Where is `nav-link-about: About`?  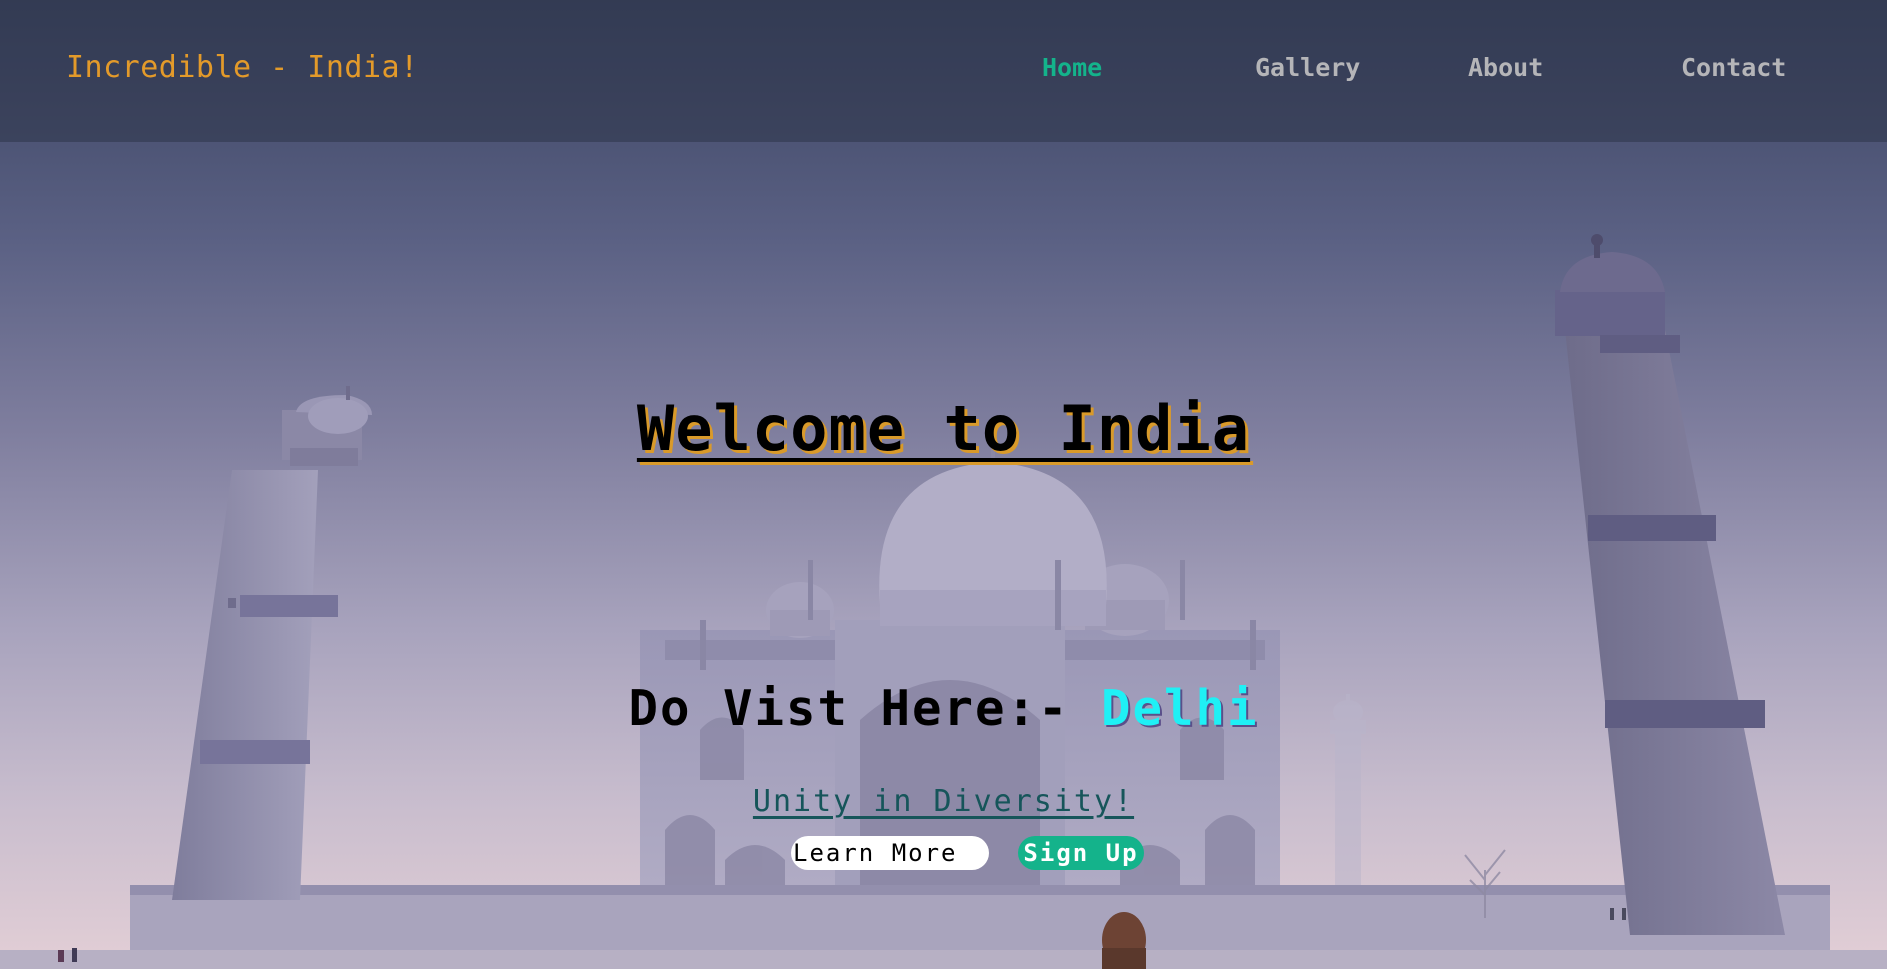 nav-link-about: About is located at coordinates (1505, 67).